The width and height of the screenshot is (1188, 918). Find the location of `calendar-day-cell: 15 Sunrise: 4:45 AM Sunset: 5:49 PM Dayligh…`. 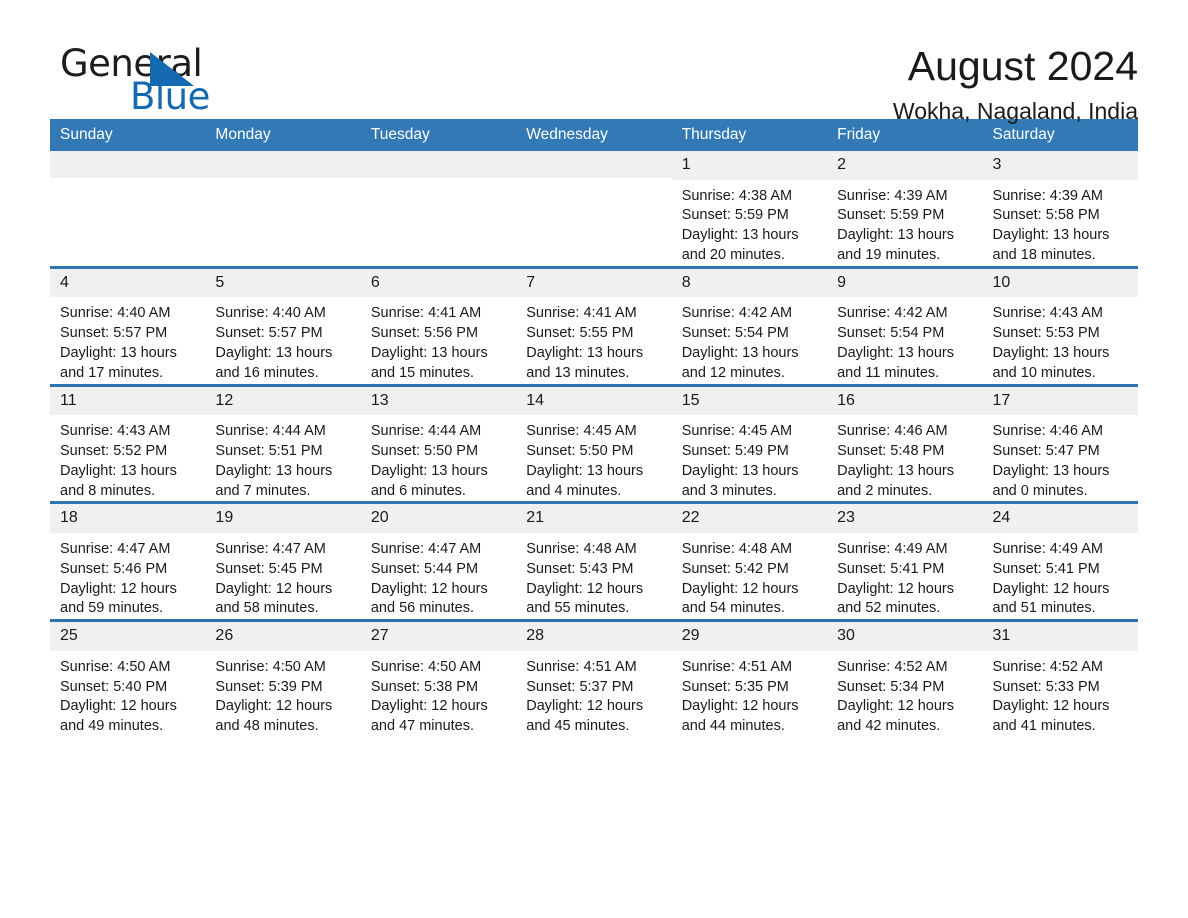

calendar-day-cell: 15 Sunrise: 4:45 AM Sunset: 5:49 PM Dayligh… is located at coordinates (749, 443).